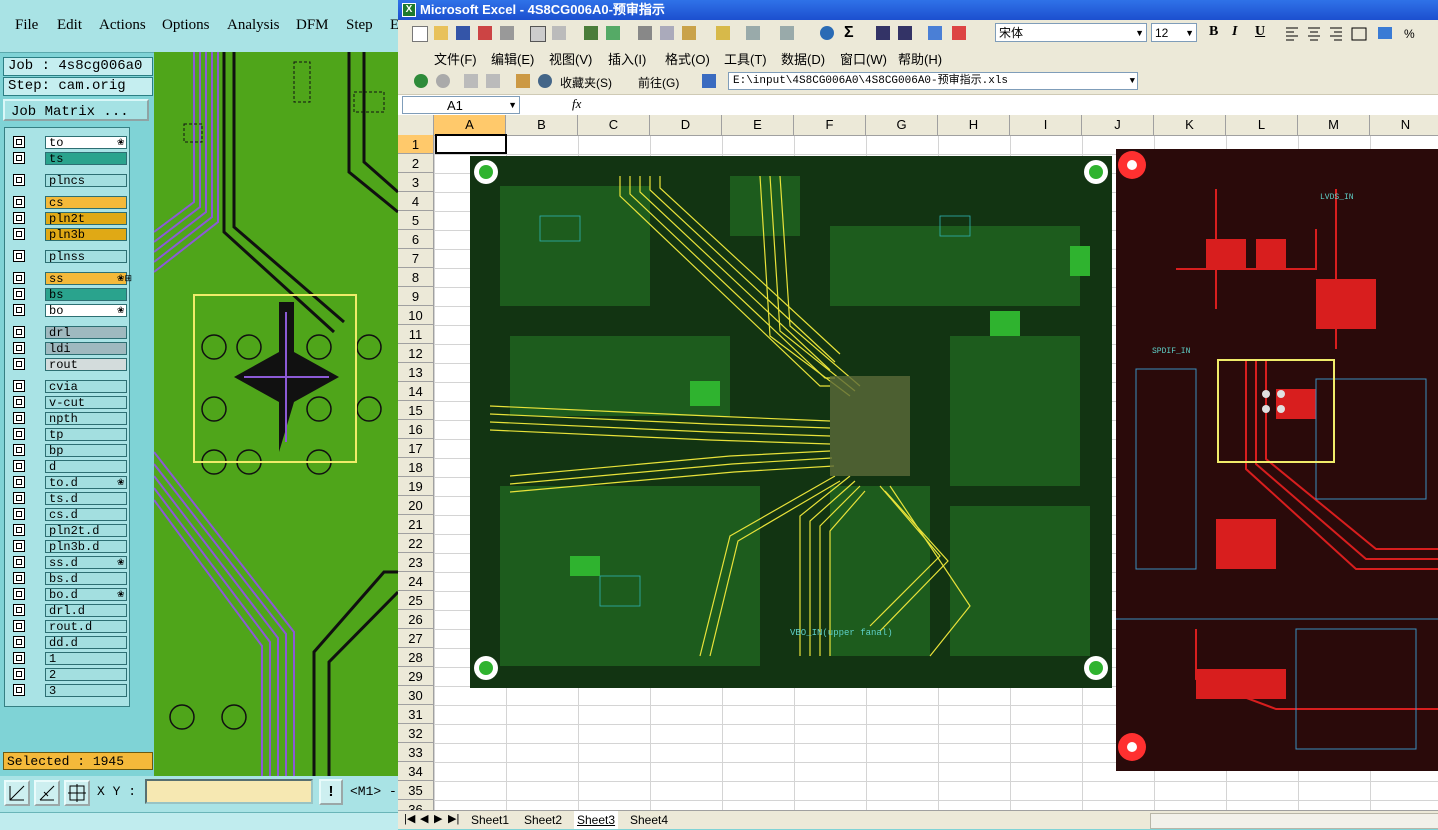 Image resolution: width=1438 pixels, height=830 pixels. What do you see at coordinates (86, 332) in the screenshot?
I see `layer-label: drl` at bounding box center [86, 332].